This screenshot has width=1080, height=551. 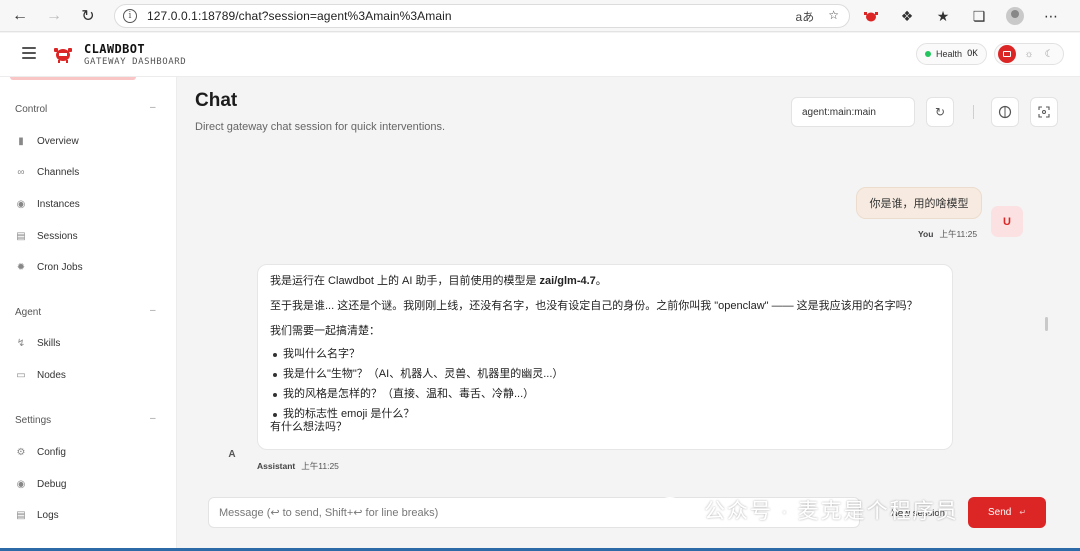 What do you see at coordinates (605, 354) in the screenshot?
I see `list-item: 我叫什么名字？` at bounding box center [605, 354].